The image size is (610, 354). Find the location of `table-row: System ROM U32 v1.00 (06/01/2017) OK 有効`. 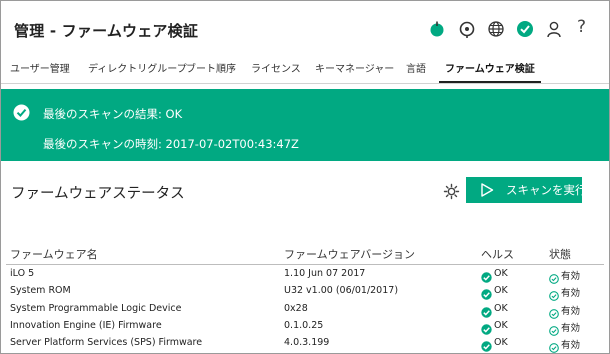

table-row: System ROM U32 v1.00 (06/01/2017) OK 有効 is located at coordinates (305, 292).